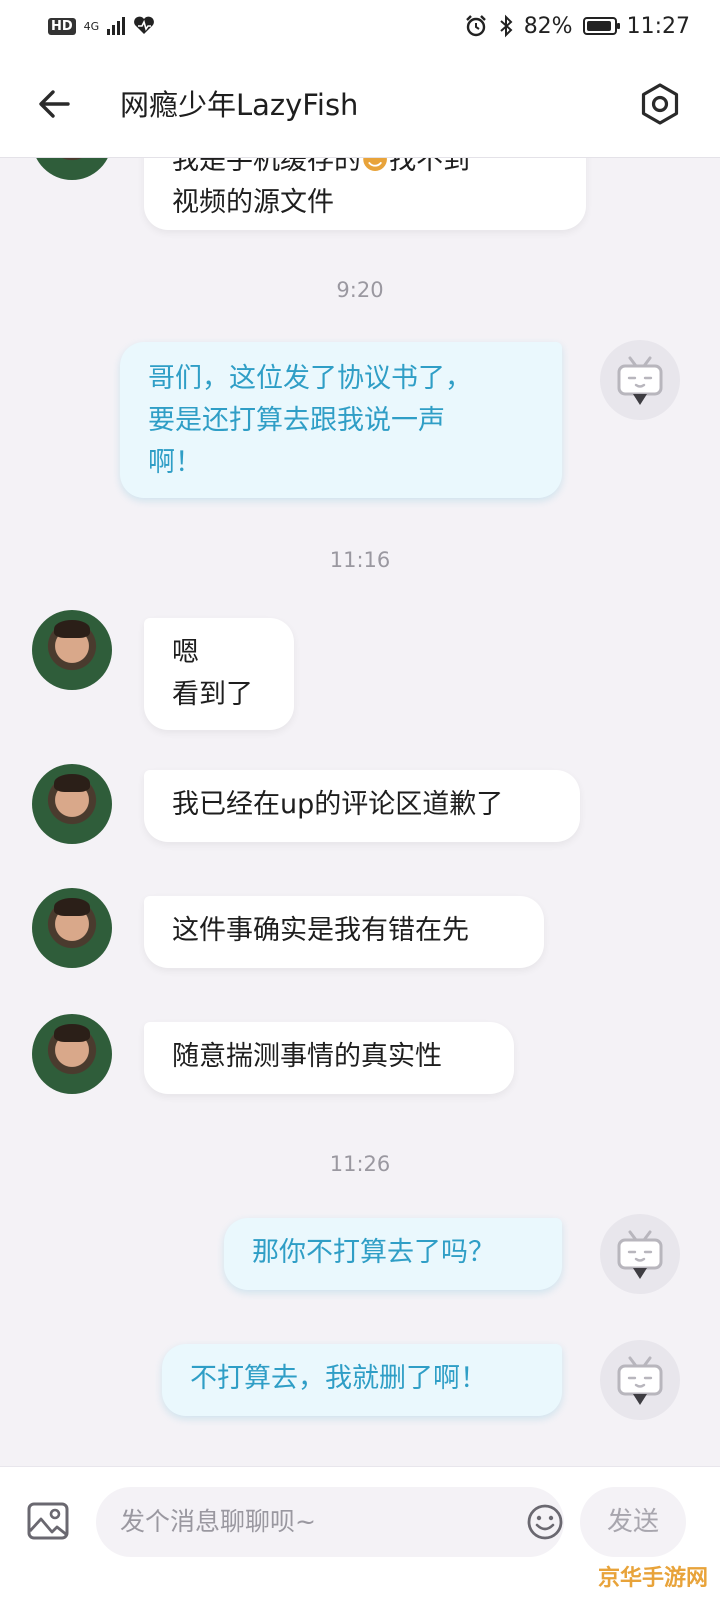 The height and width of the screenshot is (1601, 720). Describe the element at coordinates (253, 202) in the screenshot. I see `message-text: 视频的源文件` at that location.